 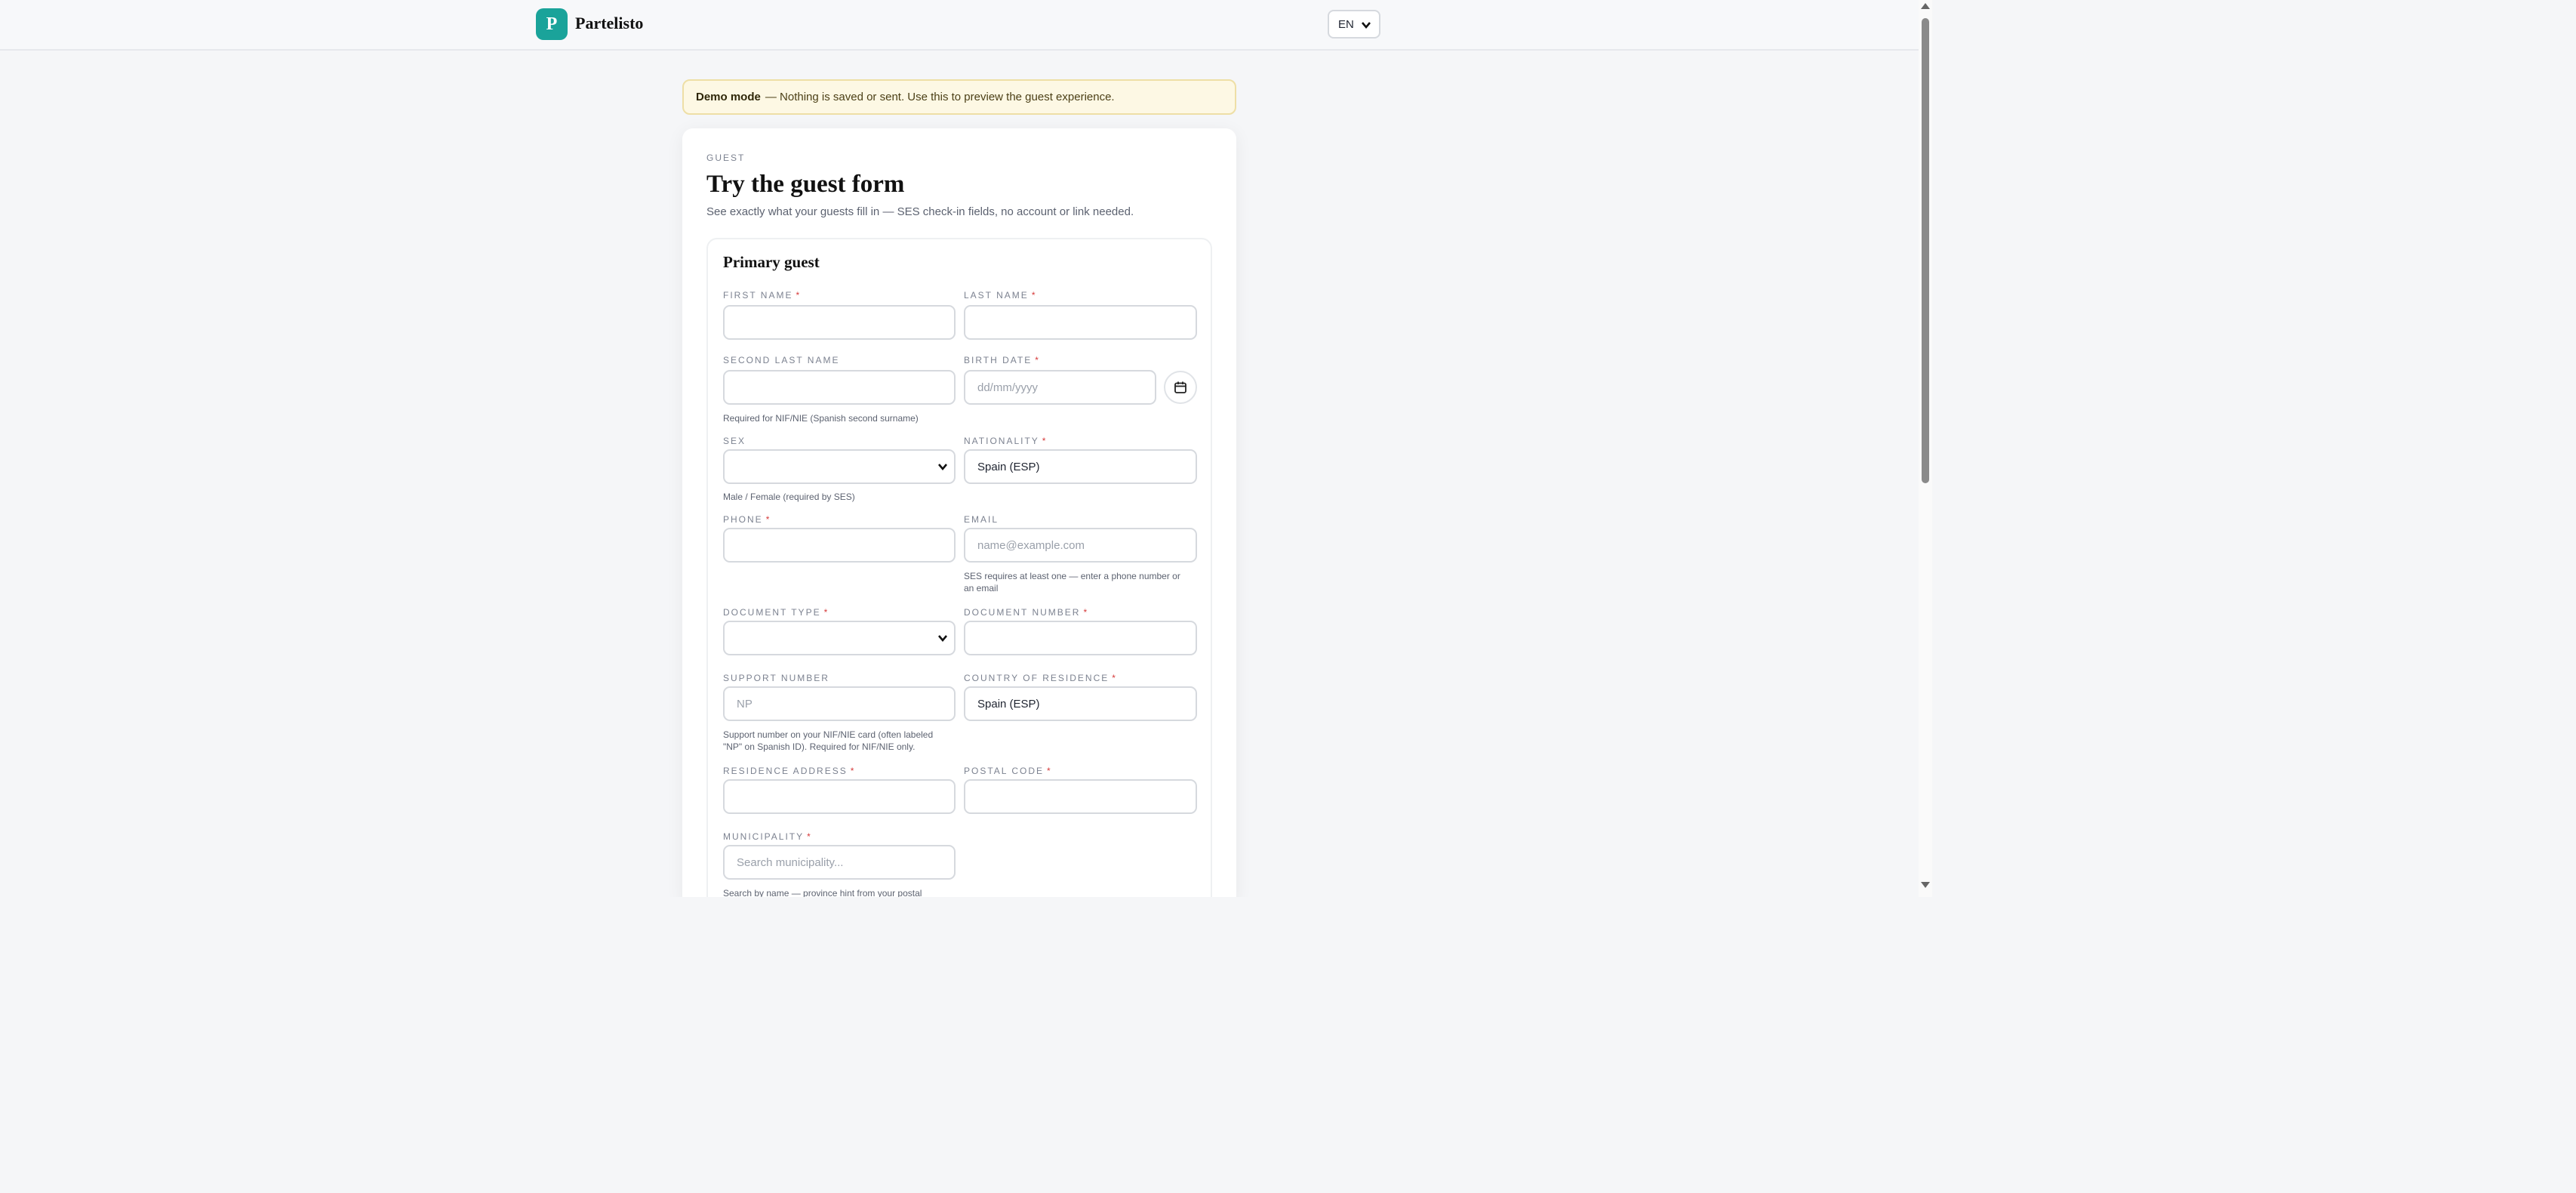 What do you see at coordinates (1080, 466) in the screenshot?
I see `nationality-field: Spain (ESP)` at bounding box center [1080, 466].